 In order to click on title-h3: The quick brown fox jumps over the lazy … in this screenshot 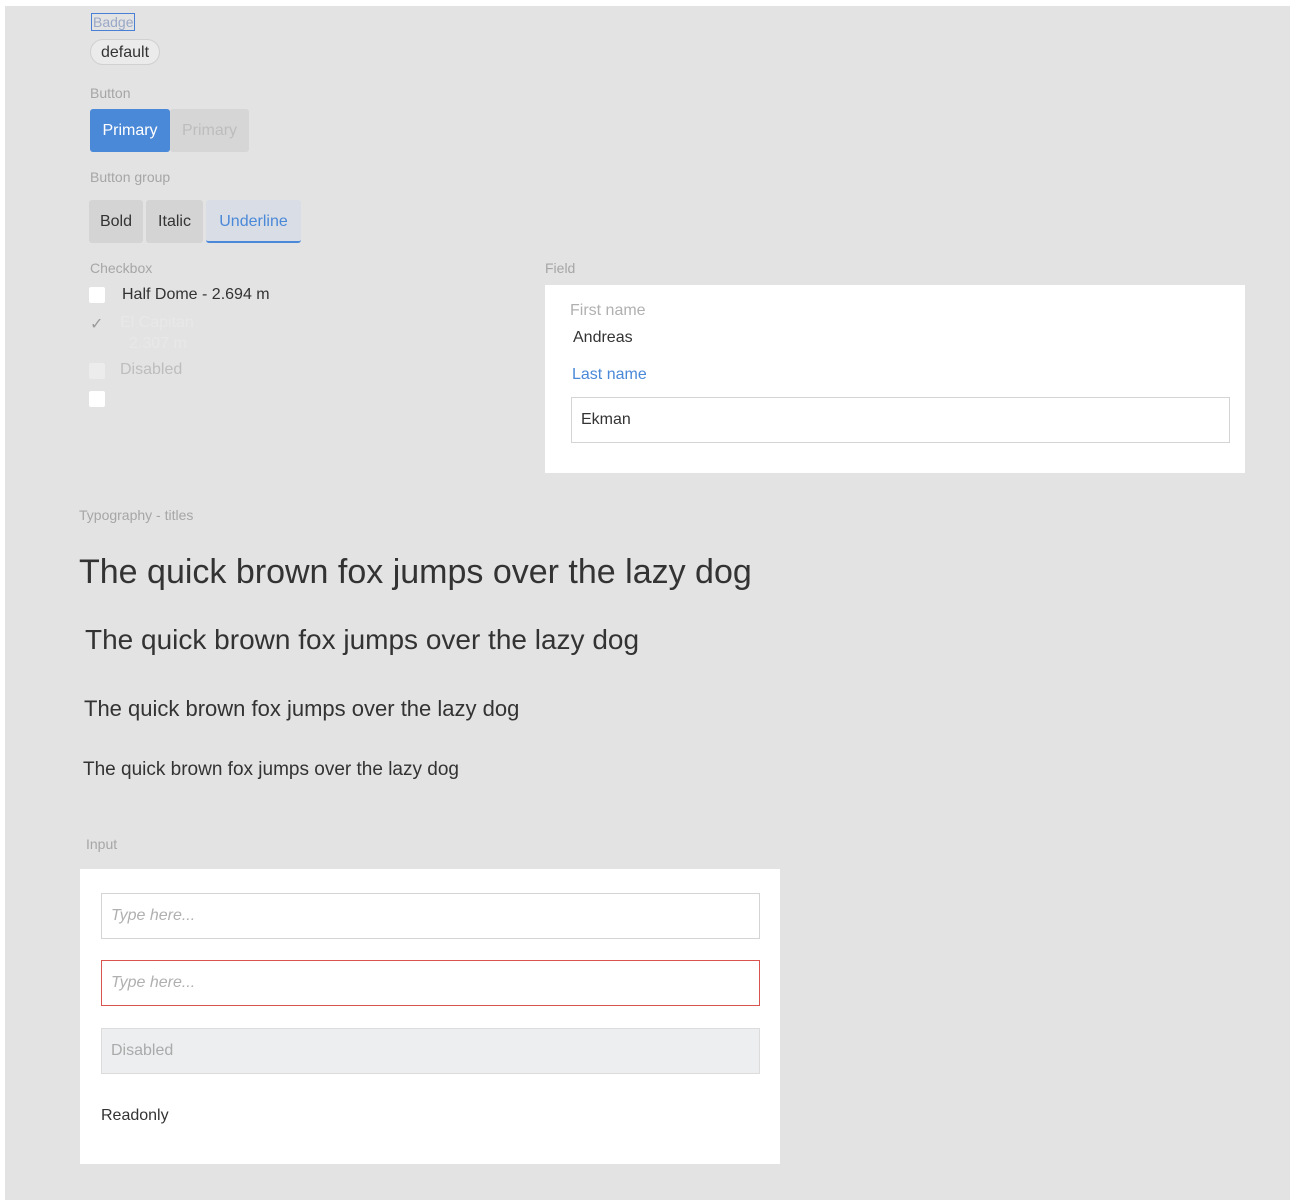, I will do `click(302, 708)`.